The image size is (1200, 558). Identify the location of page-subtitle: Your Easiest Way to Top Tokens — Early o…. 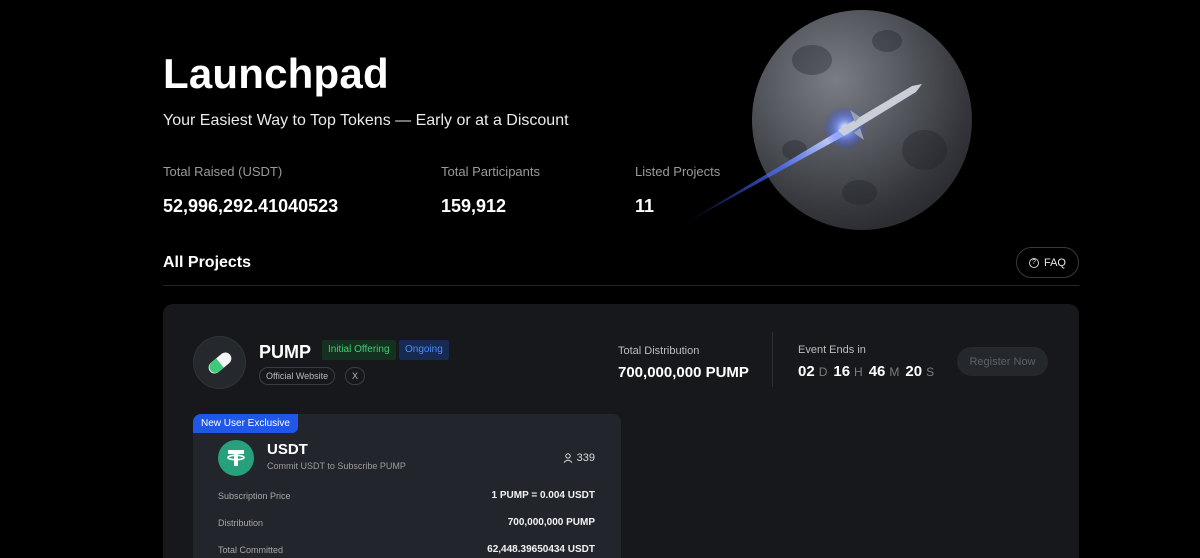
(366, 120).